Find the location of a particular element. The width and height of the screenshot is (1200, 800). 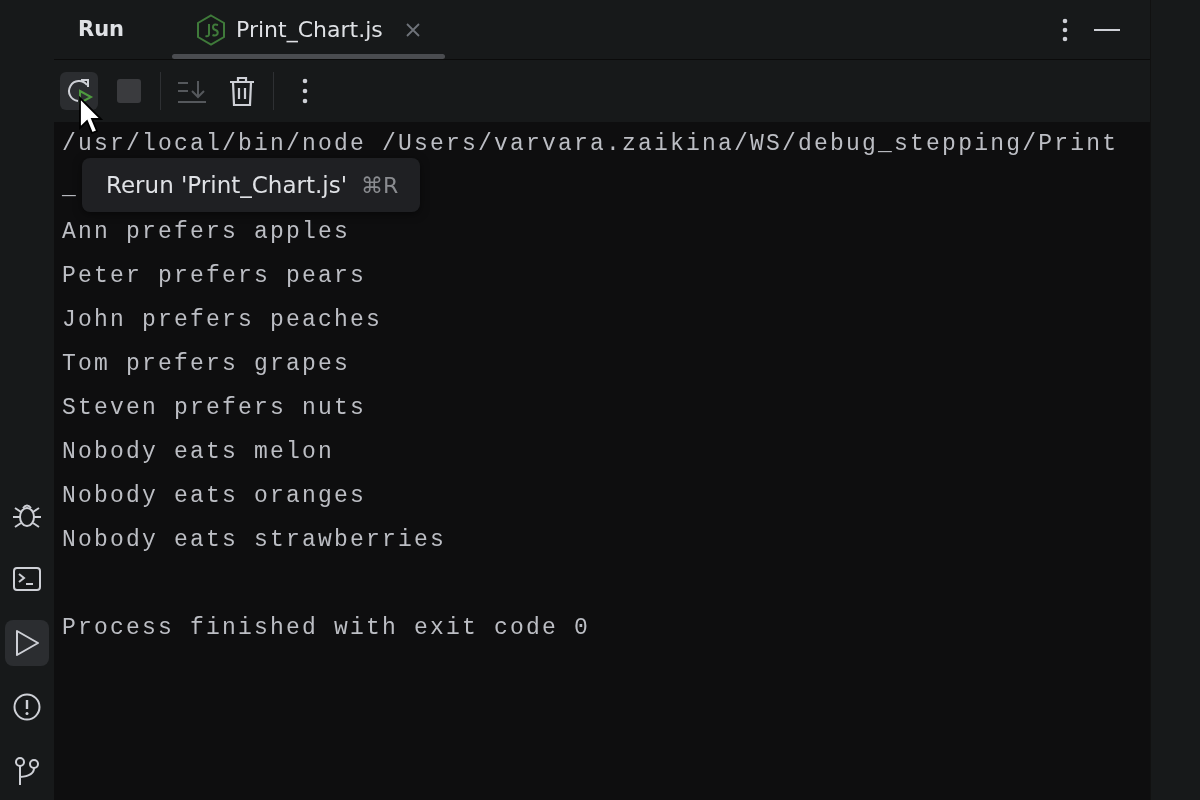

run-button is located at coordinates (27, 643).